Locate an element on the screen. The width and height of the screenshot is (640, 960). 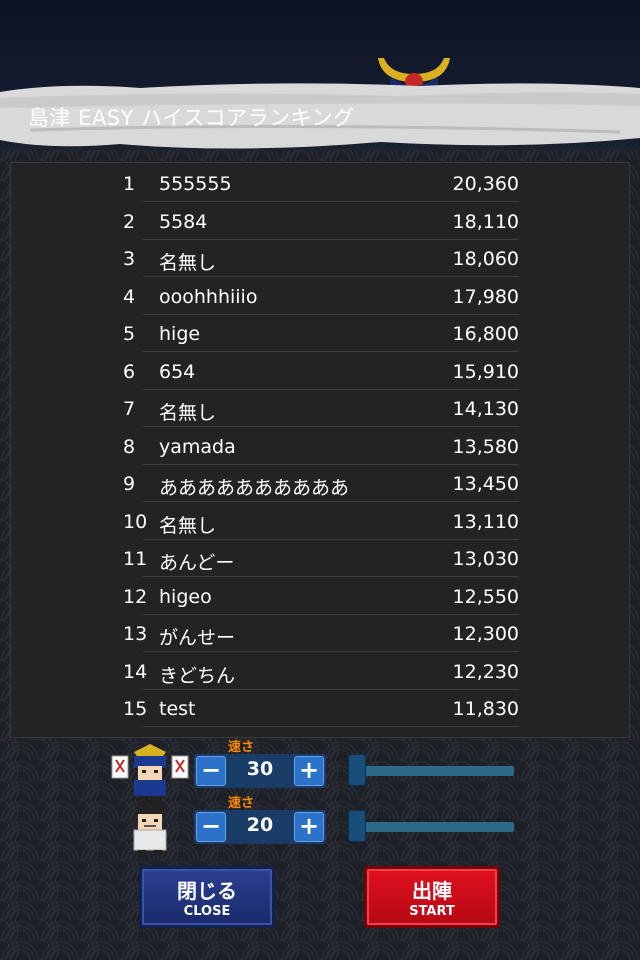
page-title: 島津 EASY ハイスコアランキング is located at coordinates (191, 118).